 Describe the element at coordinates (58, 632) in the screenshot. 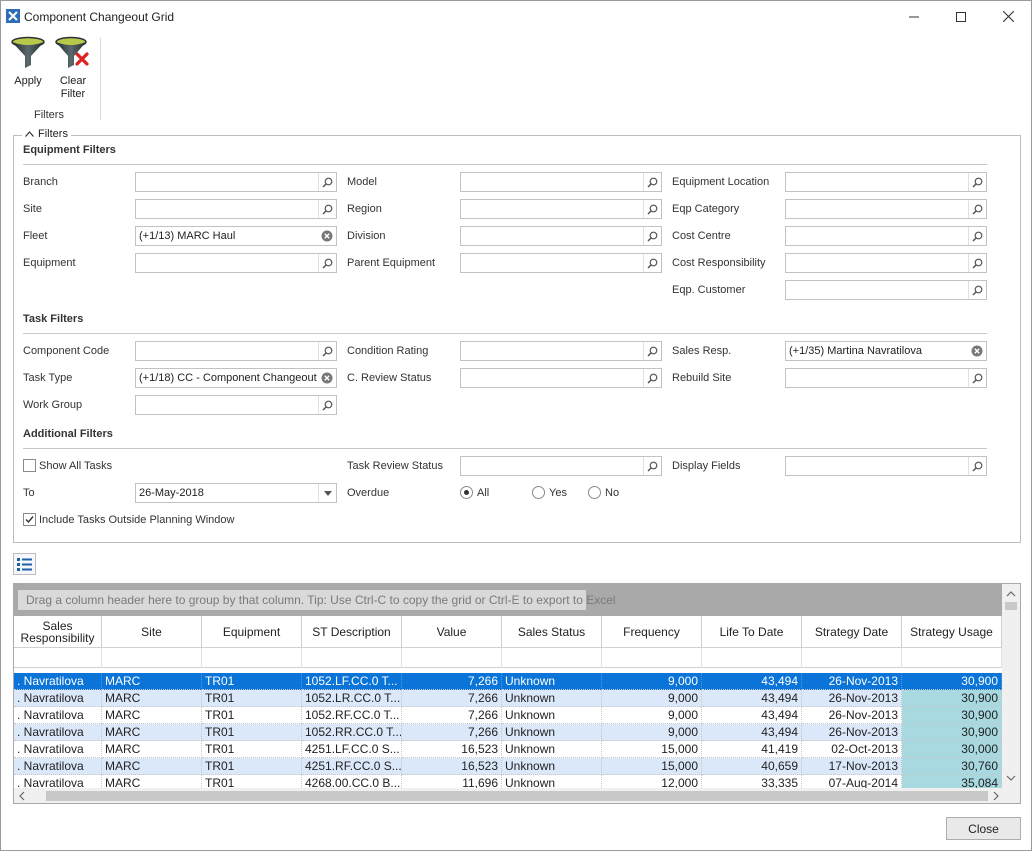

I see `col-header-sales-responsibility: Sales Responsibility` at that location.